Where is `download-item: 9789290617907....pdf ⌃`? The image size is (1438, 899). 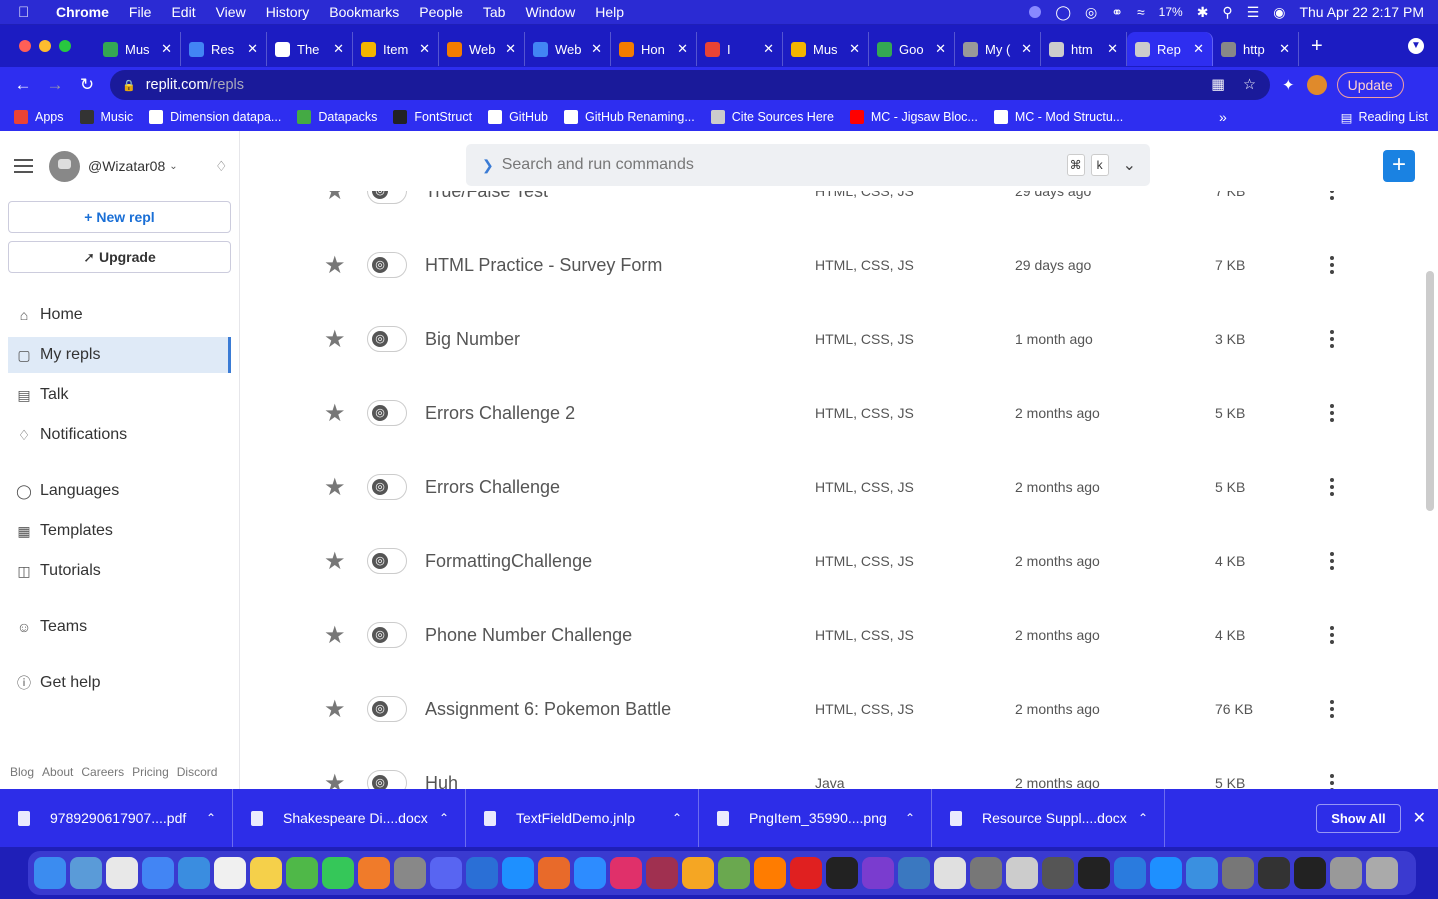 download-item: 9789290617907....pdf ⌃ is located at coordinates (116, 818).